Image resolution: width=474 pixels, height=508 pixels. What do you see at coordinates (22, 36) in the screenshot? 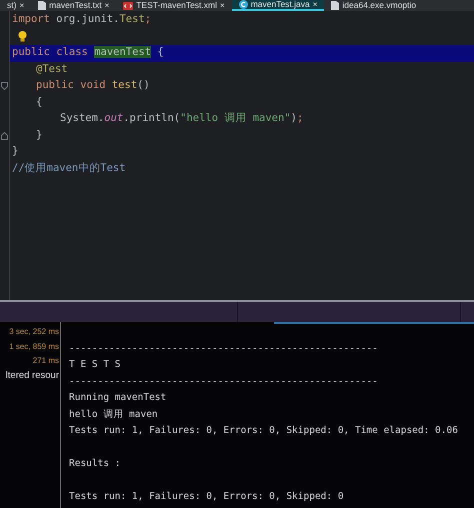
I see `lightbulb-icon` at bounding box center [22, 36].